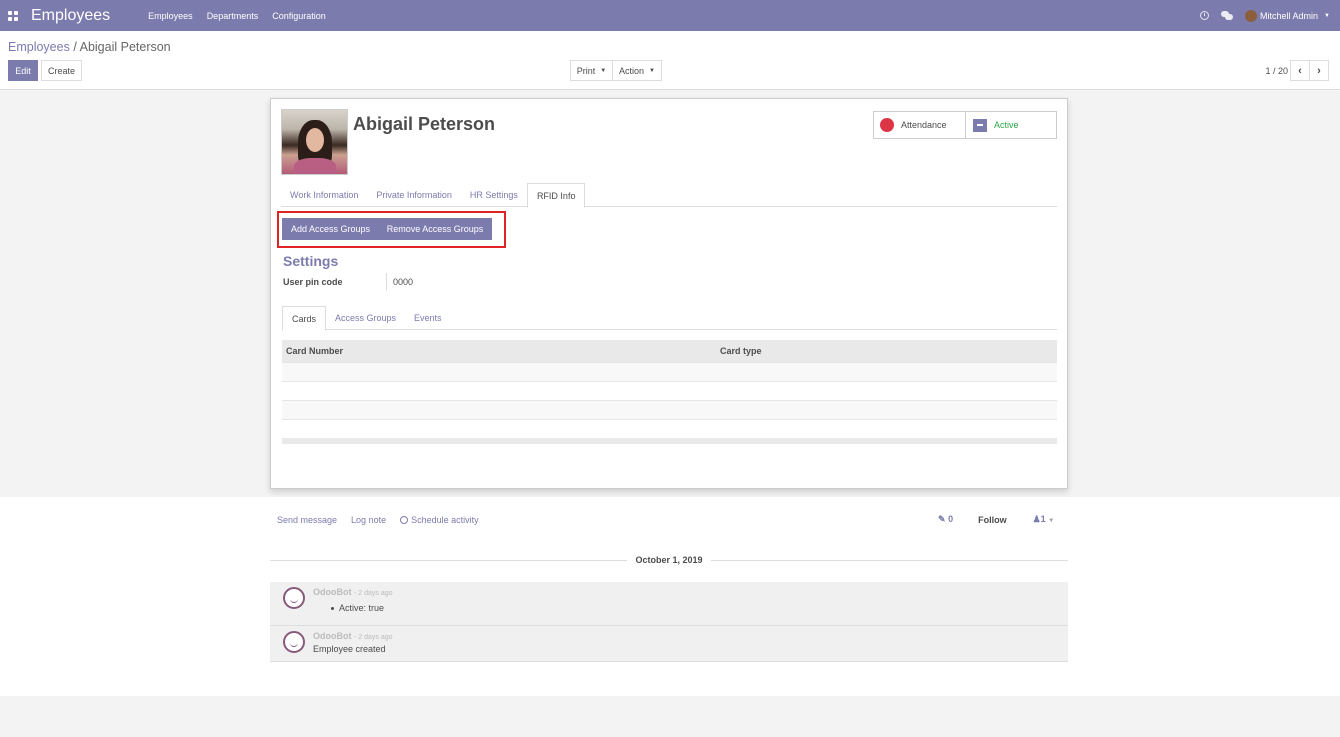 This screenshot has height=737, width=1340. What do you see at coordinates (332, 608) in the screenshot?
I see `bullet-icon` at bounding box center [332, 608].